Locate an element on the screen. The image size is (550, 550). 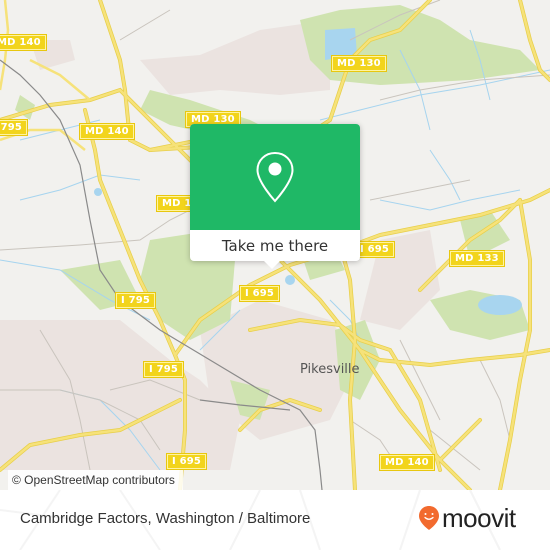
moovit-wordmark: moovit is located at coordinates (479, 518).